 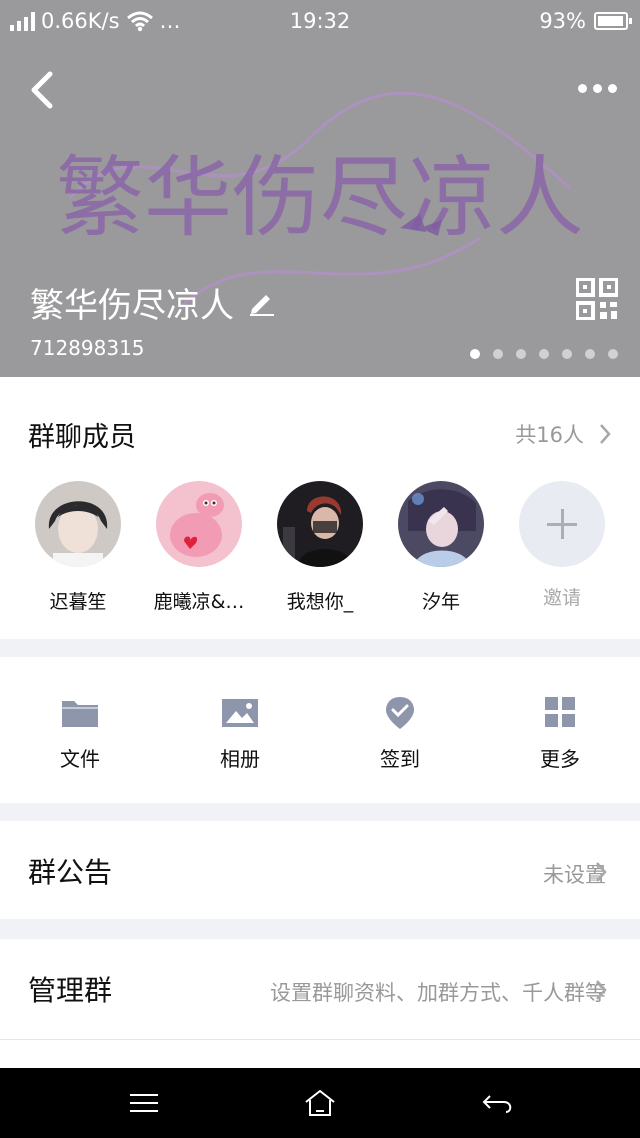 What do you see at coordinates (400, 713) in the screenshot?
I see `location-check-icon` at bounding box center [400, 713].